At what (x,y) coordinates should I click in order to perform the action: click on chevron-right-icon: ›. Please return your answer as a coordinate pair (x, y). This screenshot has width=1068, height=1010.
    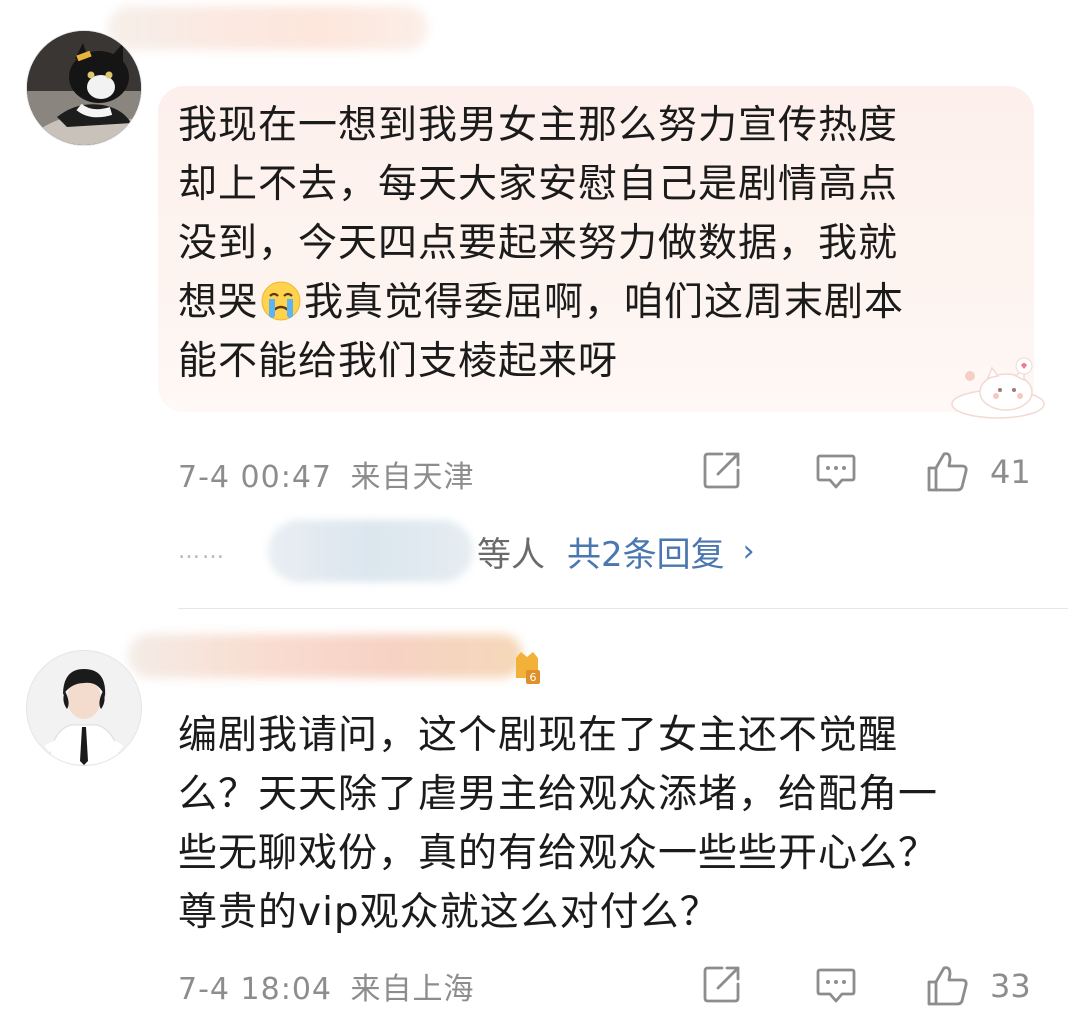
    Looking at the image, I should click on (749, 551).